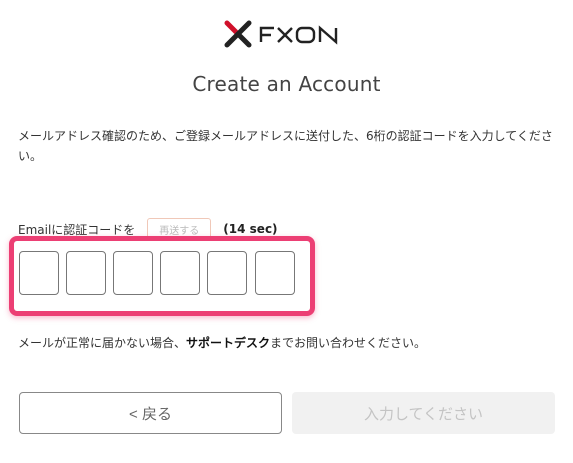 This screenshot has height=463, width=573. I want to click on support-desk-link: サポートデスク, so click(228, 343).